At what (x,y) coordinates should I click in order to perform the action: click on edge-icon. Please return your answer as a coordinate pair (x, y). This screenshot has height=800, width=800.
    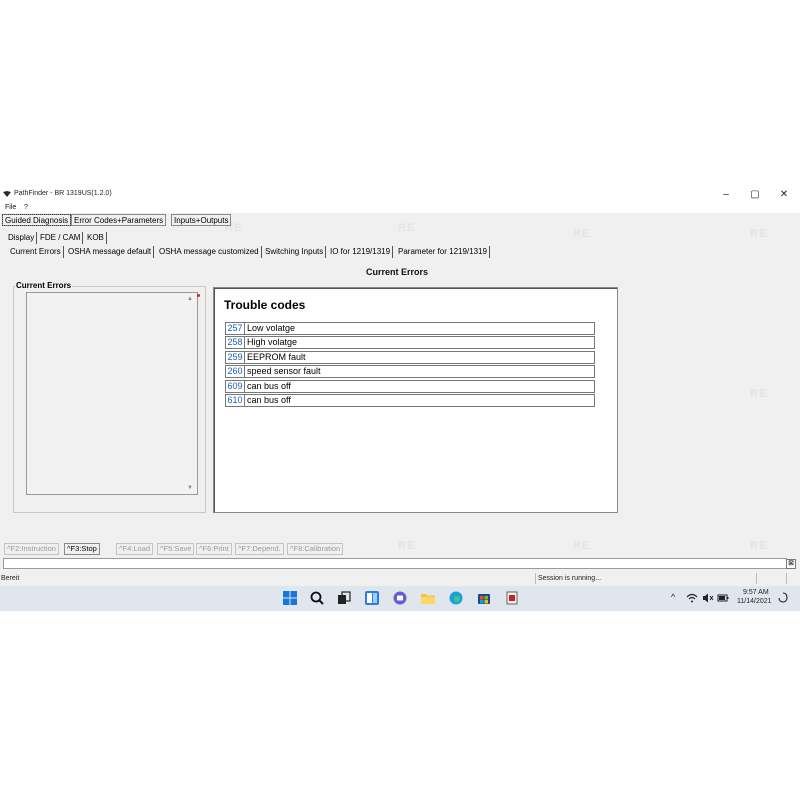
    Looking at the image, I should click on (456, 598).